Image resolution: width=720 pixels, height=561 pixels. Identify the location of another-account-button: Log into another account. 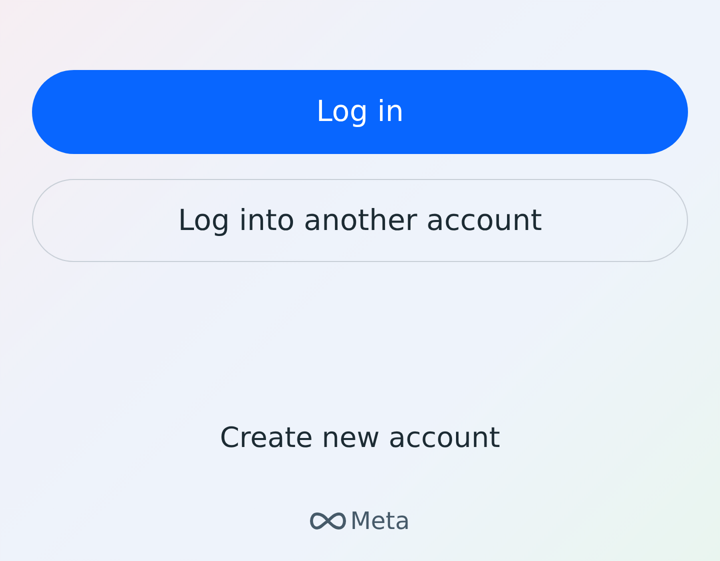
(360, 220).